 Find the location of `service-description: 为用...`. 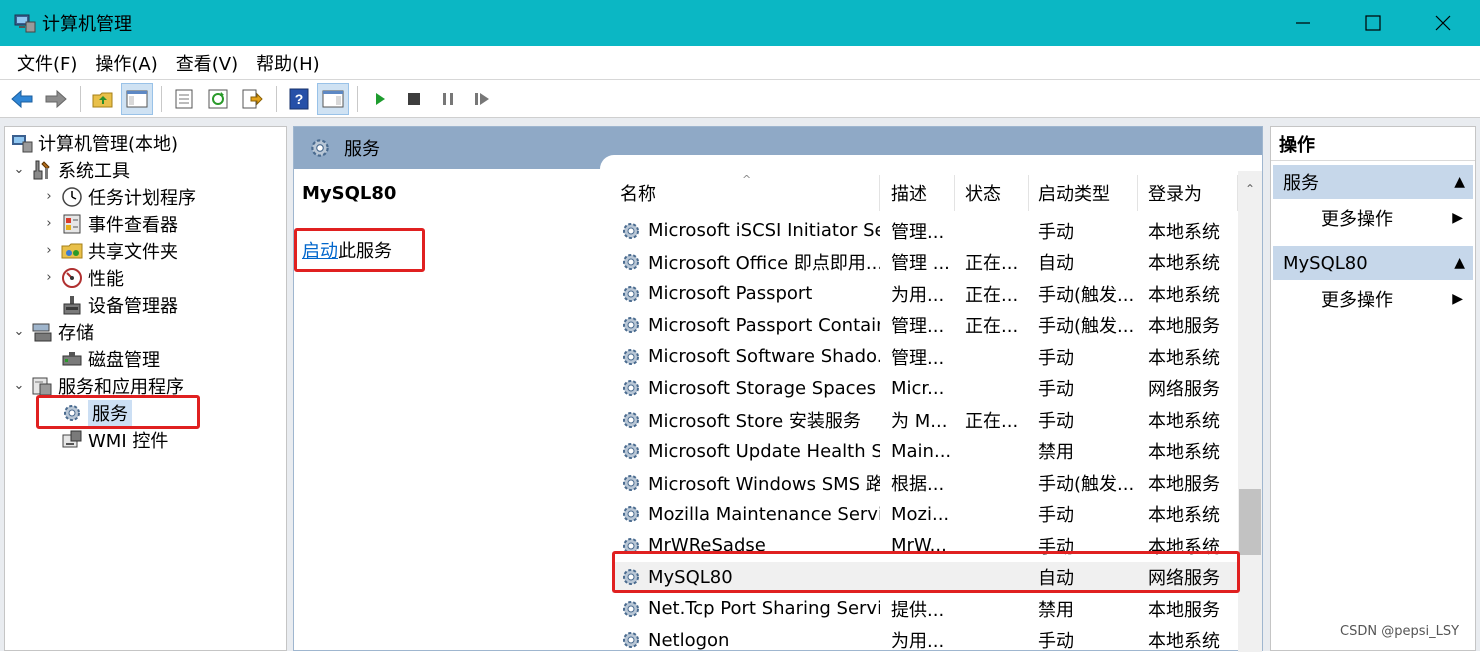

service-description: 为用... is located at coordinates (919, 638).